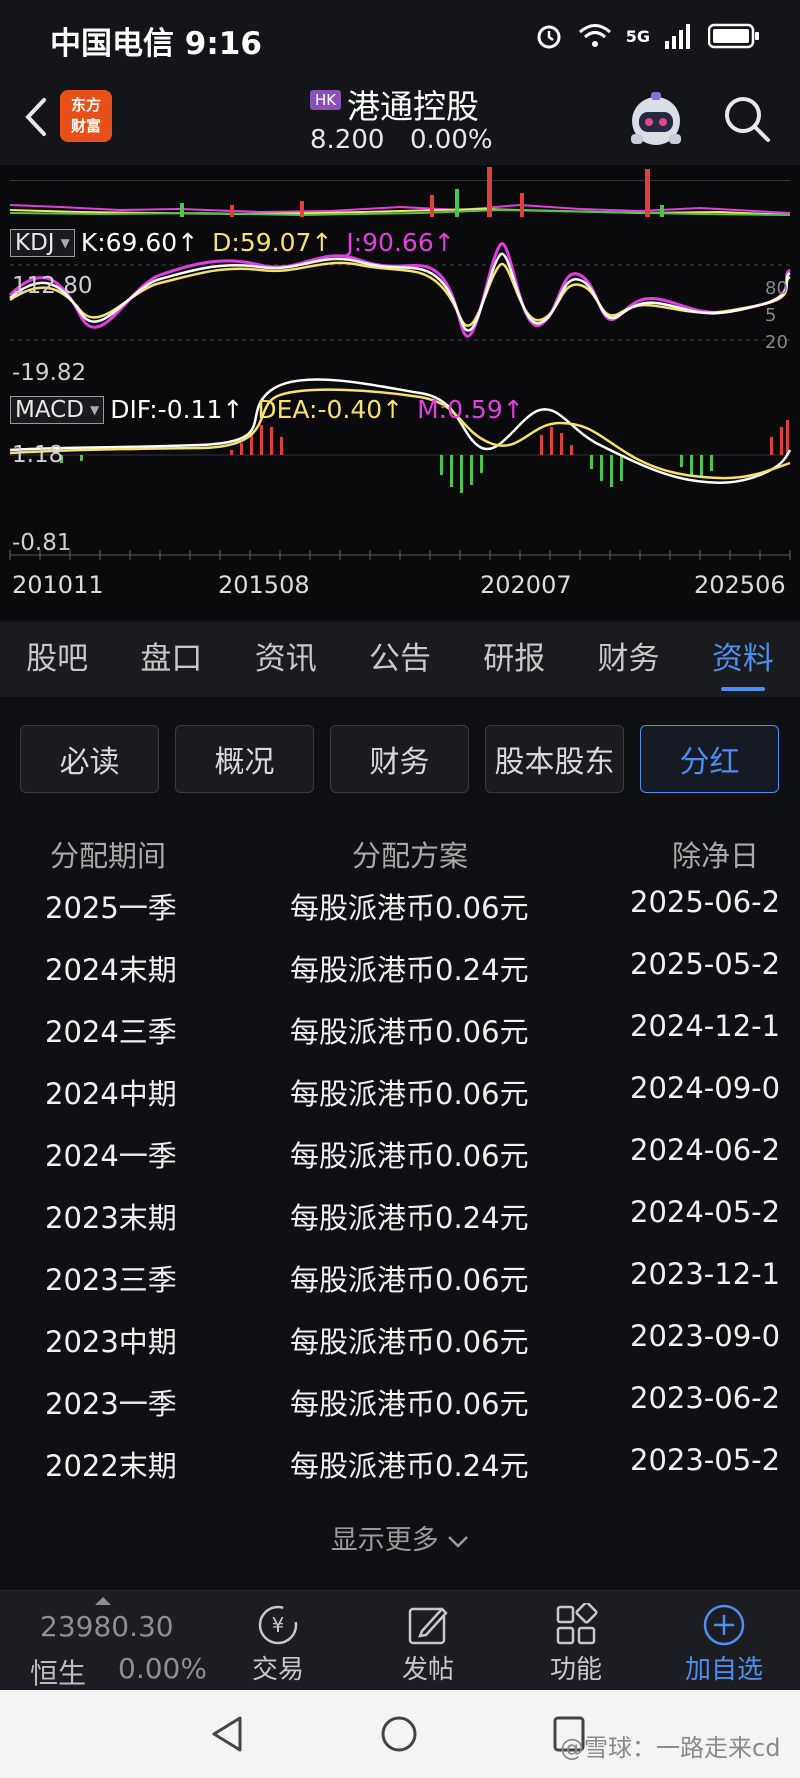 This screenshot has height=1778, width=800. What do you see at coordinates (162, 1668) in the screenshot?
I see `index-change: 0.00%` at bounding box center [162, 1668].